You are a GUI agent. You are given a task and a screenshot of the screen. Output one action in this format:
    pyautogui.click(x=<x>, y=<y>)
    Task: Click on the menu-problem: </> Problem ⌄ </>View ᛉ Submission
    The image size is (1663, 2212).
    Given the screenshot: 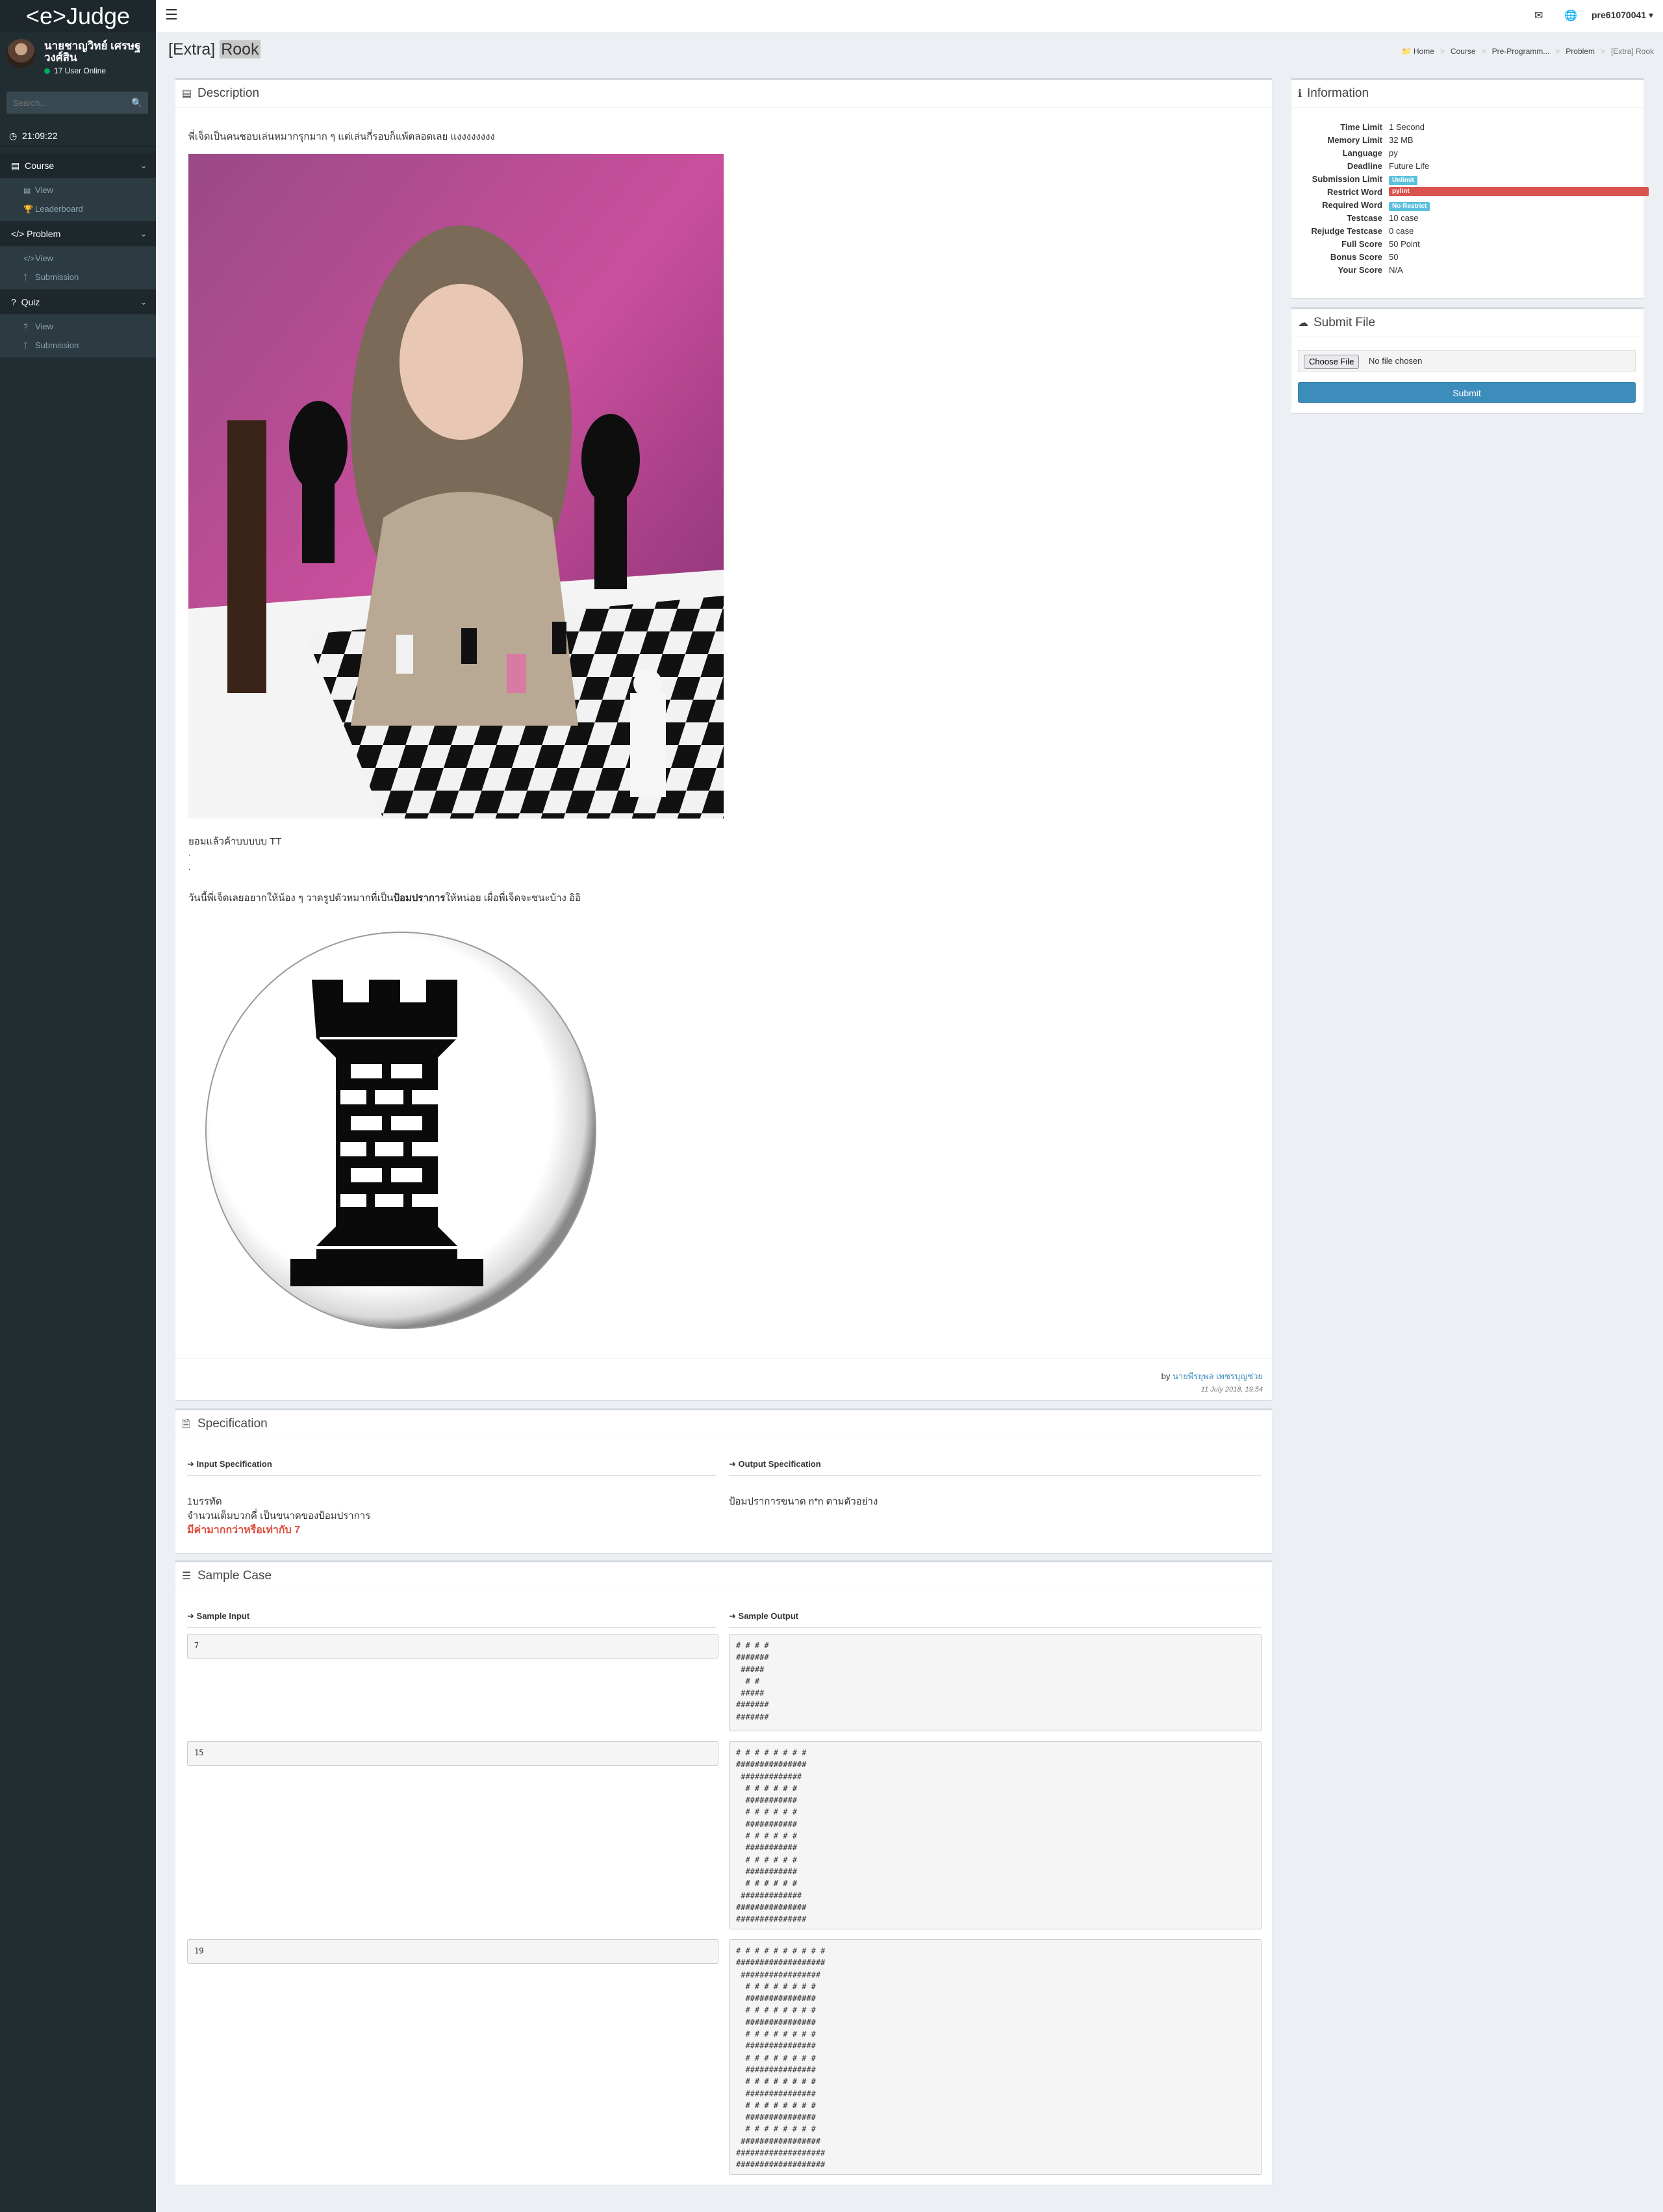 What is the action you would take?
    pyautogui.click(x=78, y=255)
    